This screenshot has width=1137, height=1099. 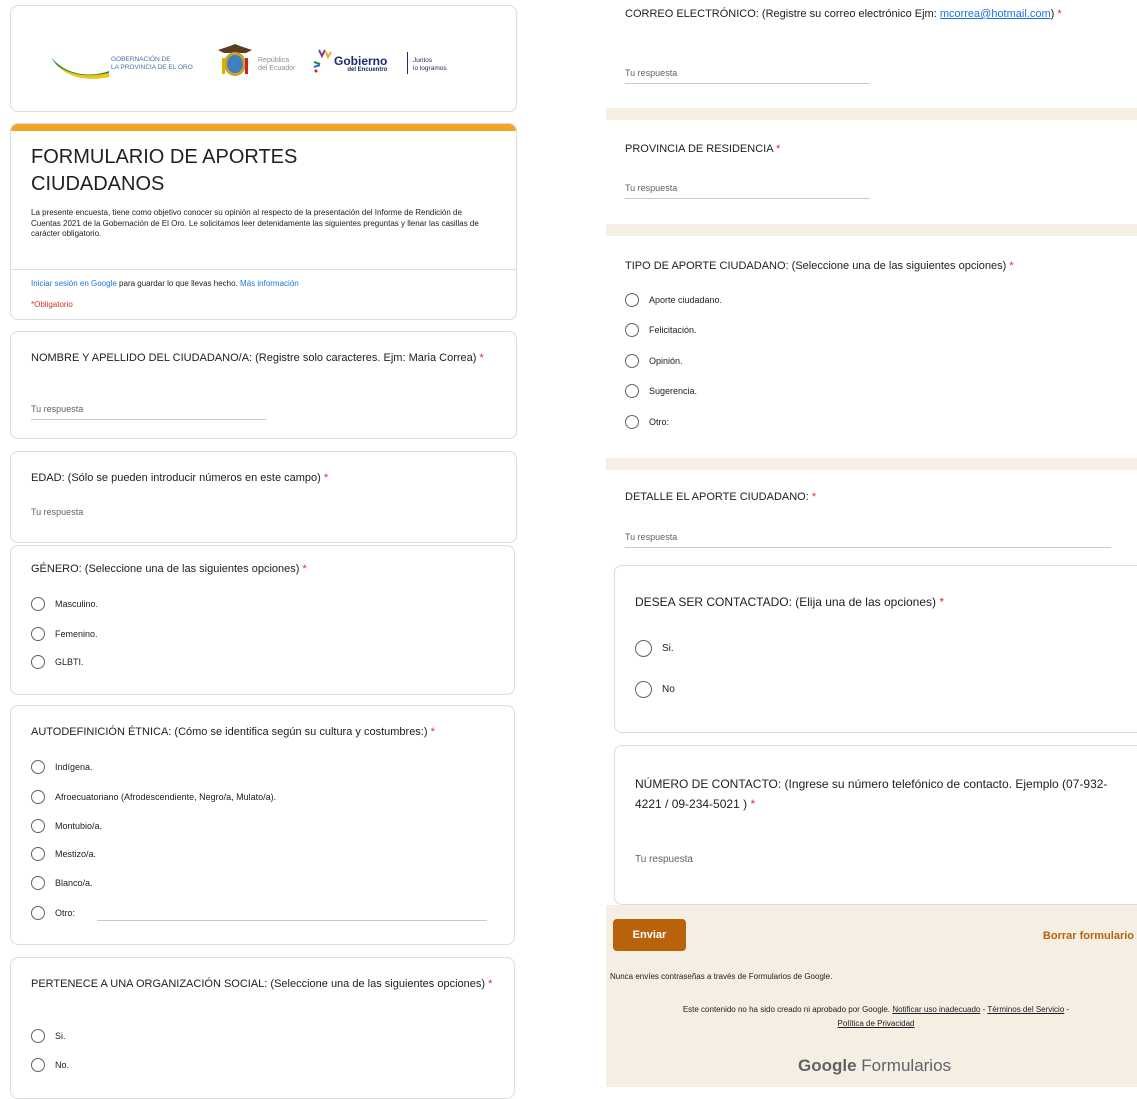 I want to click on terms-link: Términos del Servicio, so click(x=1025, y=1009).